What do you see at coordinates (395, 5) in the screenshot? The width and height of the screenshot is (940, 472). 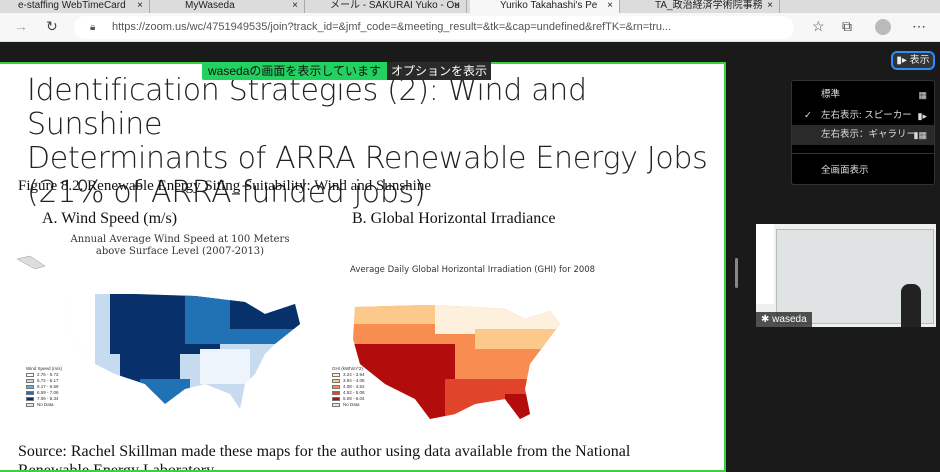 I see `tab-label: メール - SAKURAI Yuko - Ou` at bounding box center [395, 5].